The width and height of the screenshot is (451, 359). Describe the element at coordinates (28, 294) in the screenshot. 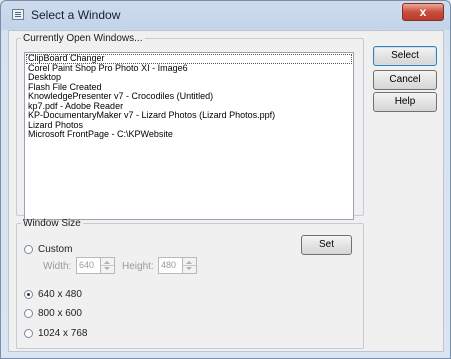

I see `size-640-radio` at that location.